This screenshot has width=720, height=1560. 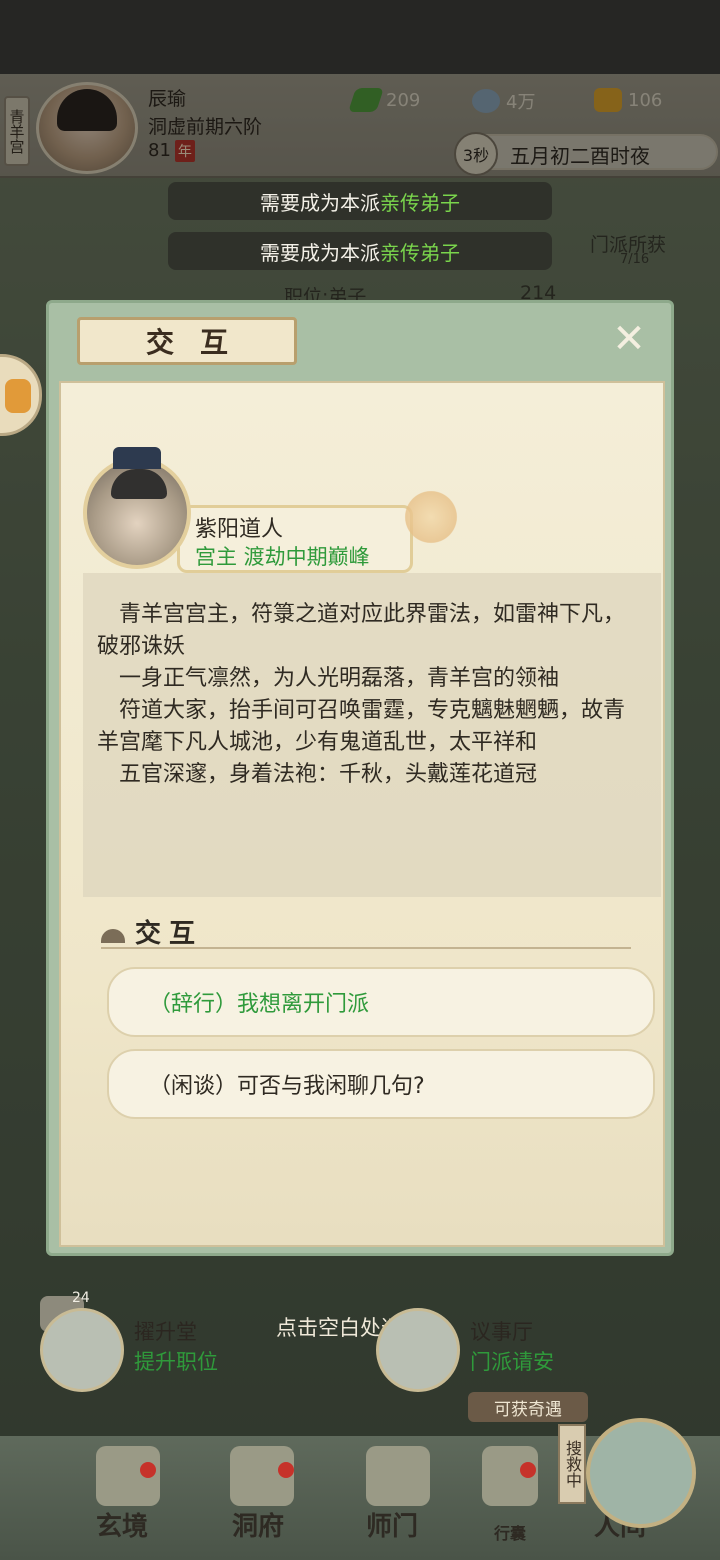 I want to click on fan-ornament-icon, so click(x=431, y=517).